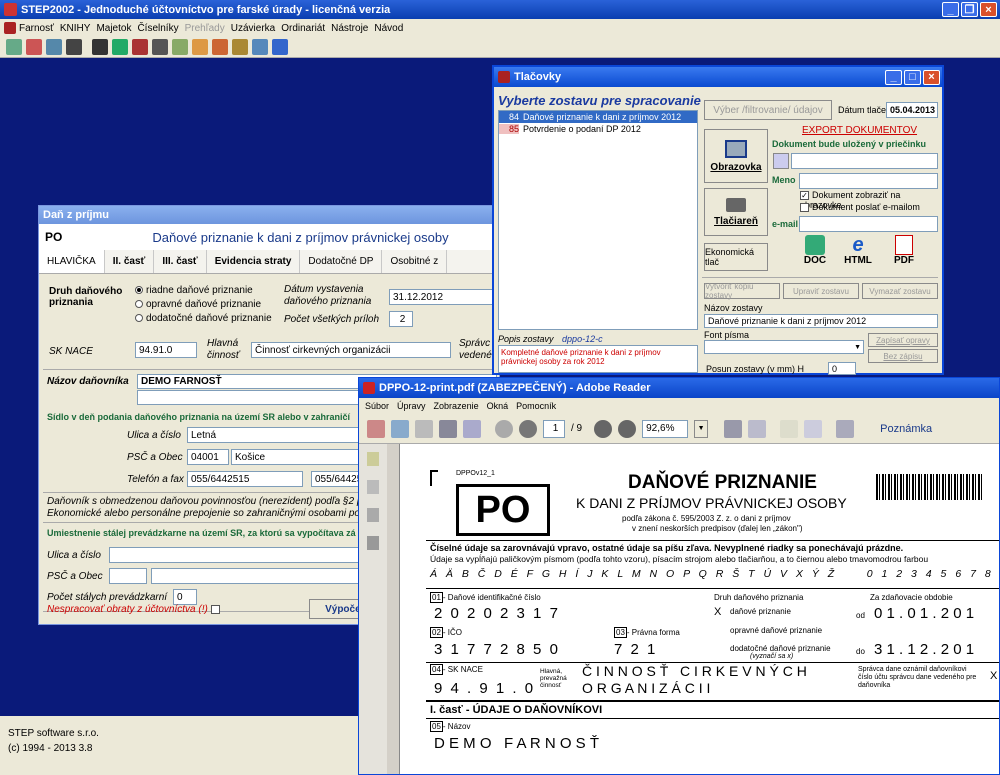 This screenshot has width=1000, height=775. I want to click on prev-psc-field, so click(128, 576).